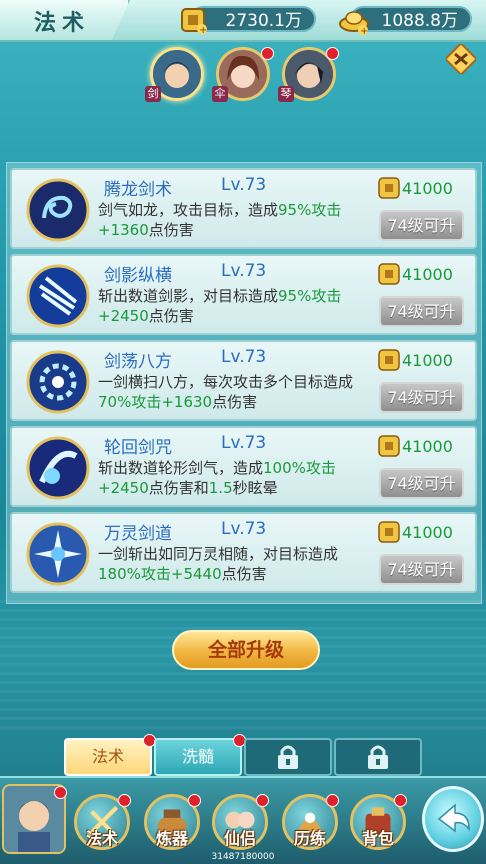 The height and width of the screenshot is (864, 486). What do you see at coordinates (58, 382) in the screenshot?
I see `wind-wheel-icon` at bounding box center [58, 382].